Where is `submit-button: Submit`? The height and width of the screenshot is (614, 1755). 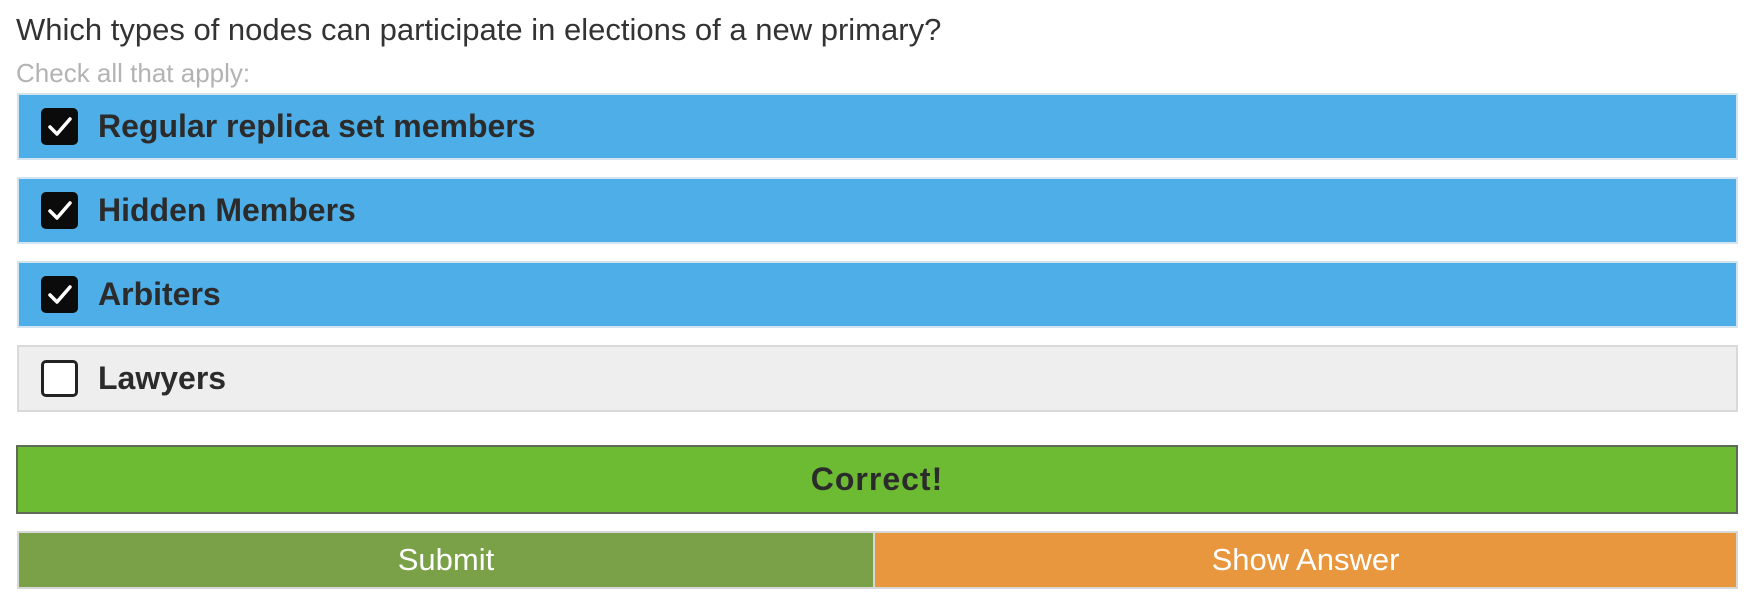
submit-button: Submit is located at coordinates (446, 560).